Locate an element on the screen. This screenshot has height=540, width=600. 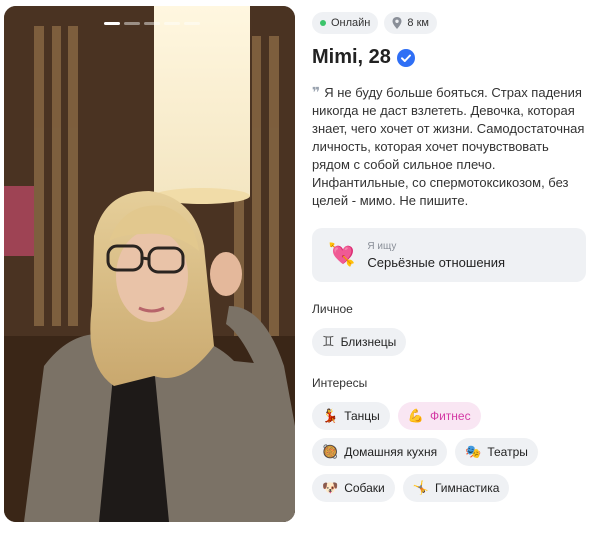
interest-label: Собаки is located at coordinates (364, 488).